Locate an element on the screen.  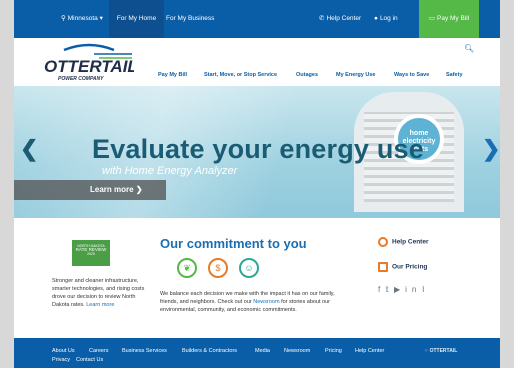
otter-tail-logo-graphic: OTTERTAIL POWER COMPANY is located at coordinates (91, 62).